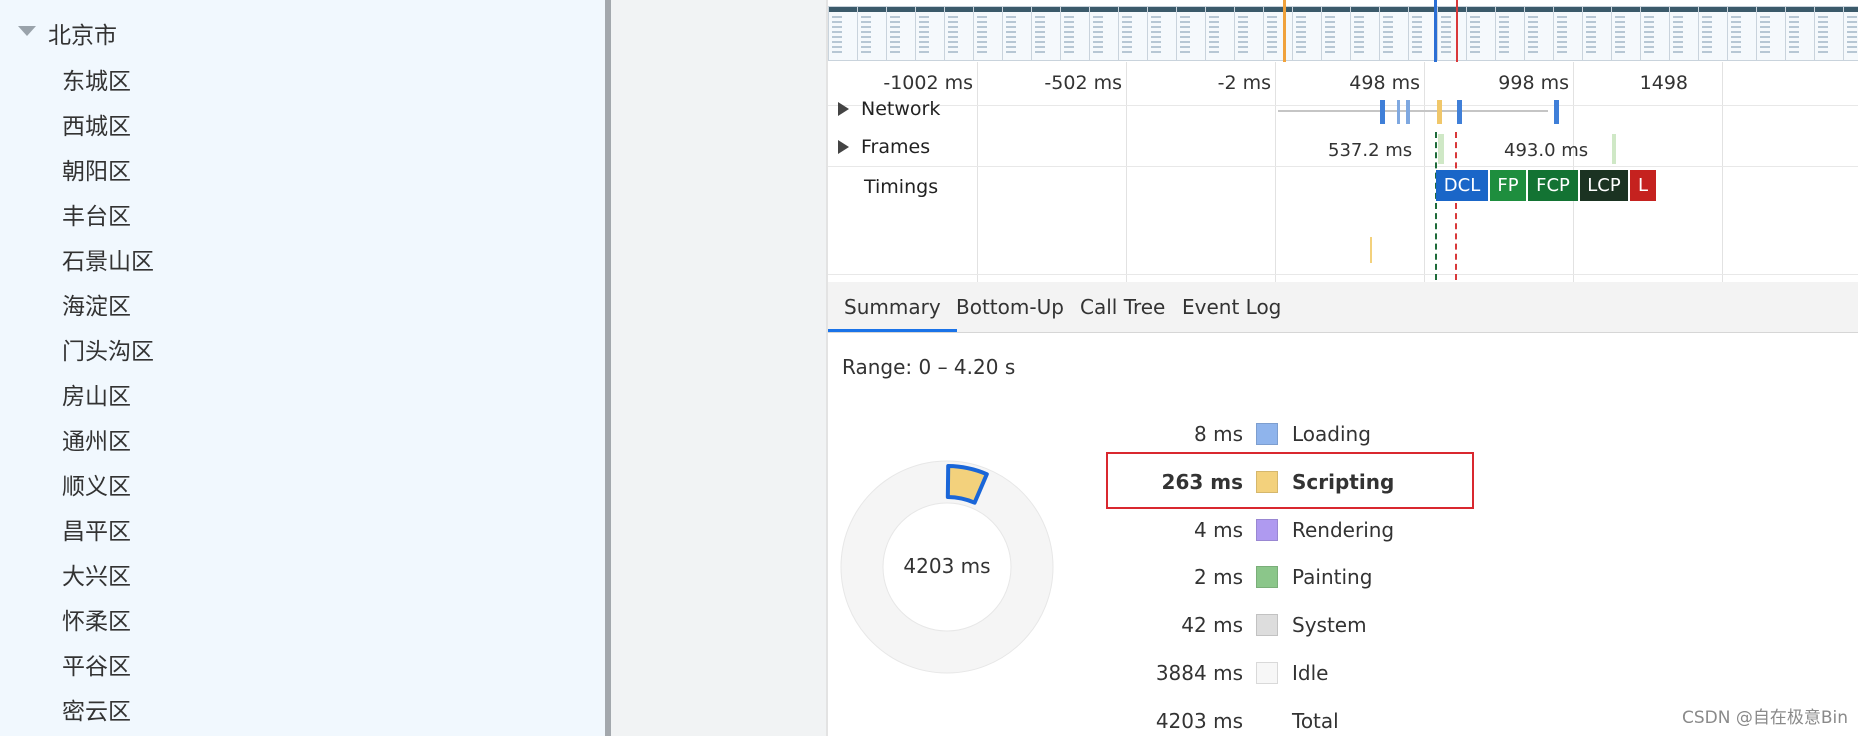 Image resolution: width=1858 pixels, height=736 pixels. Describe the element at coordinates (108, 712) in the screenshot. I see `district-item: 密云区` at that location.